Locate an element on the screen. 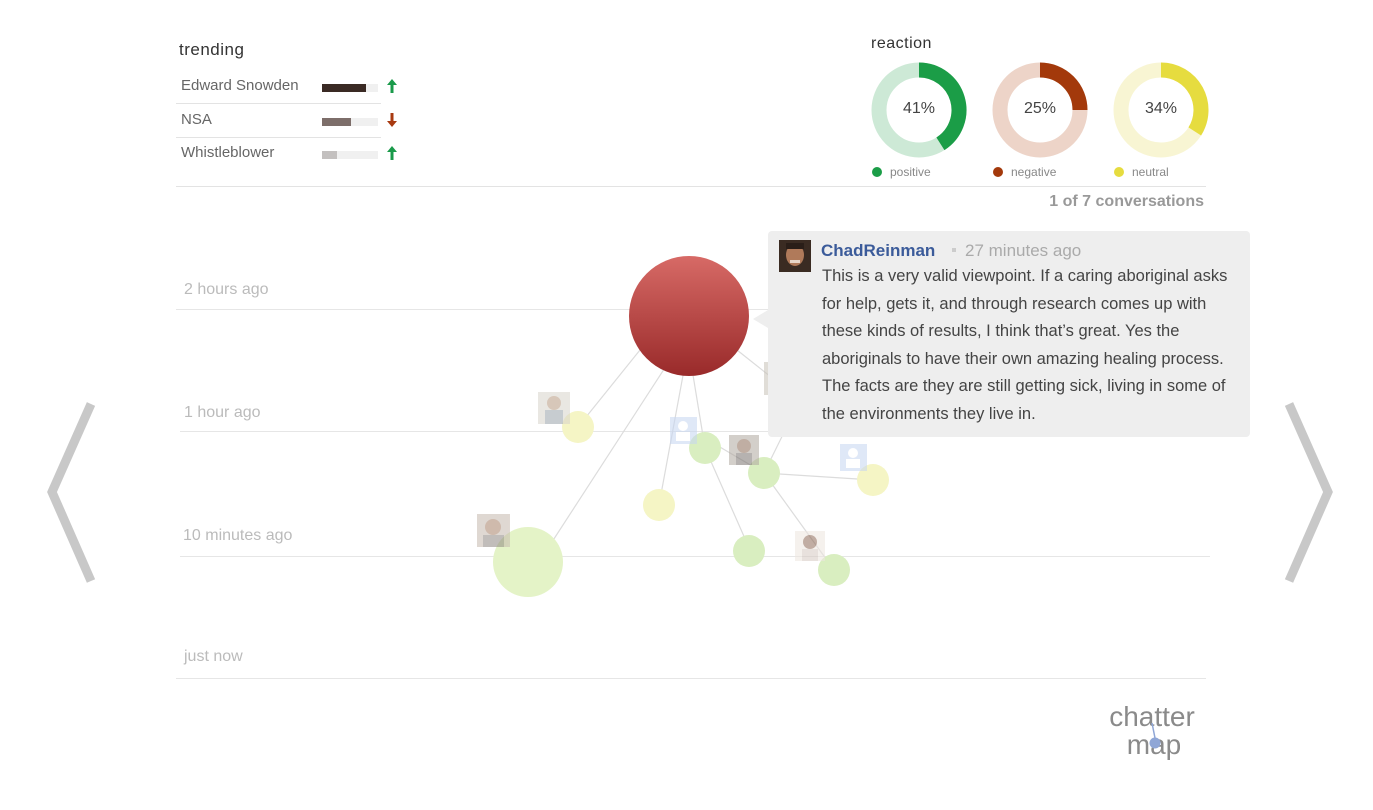 This screenshot has height=810, width=1373. chattermap-logo: chatter map is located at coordinates (1152, 730).